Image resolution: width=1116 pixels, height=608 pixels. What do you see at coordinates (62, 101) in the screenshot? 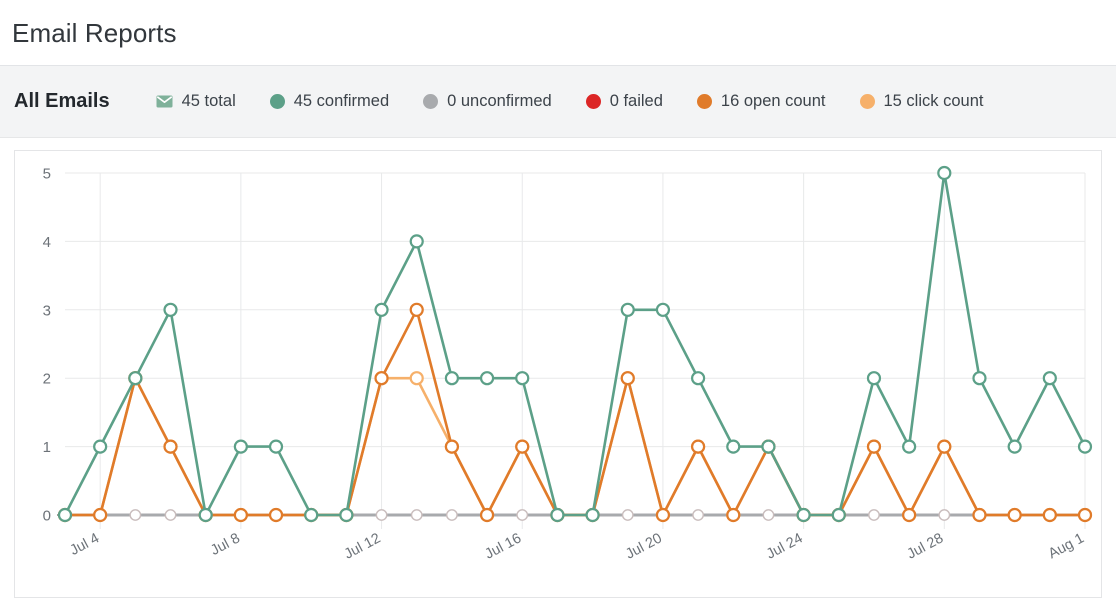
I see `card-title: All Emails` at bounding box center [62, 101].